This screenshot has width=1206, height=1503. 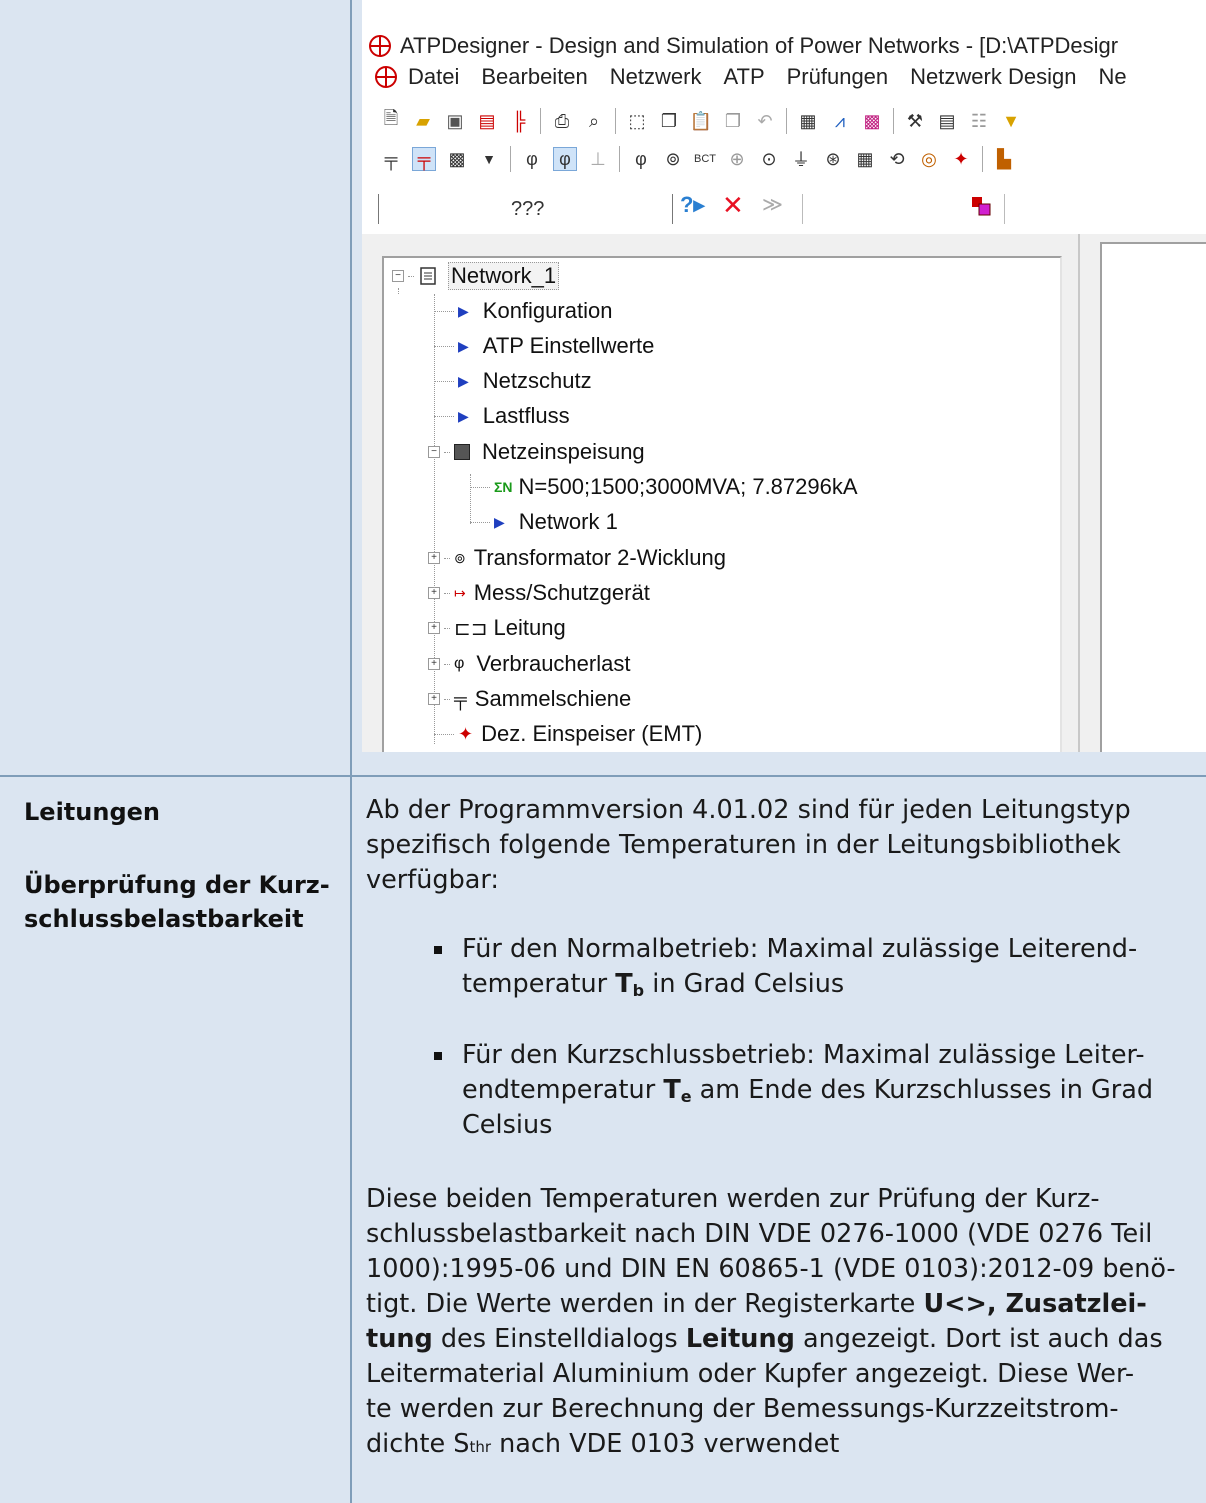 I want to click on distributed-gen-icon: ✦, so click(x=961, y=159).